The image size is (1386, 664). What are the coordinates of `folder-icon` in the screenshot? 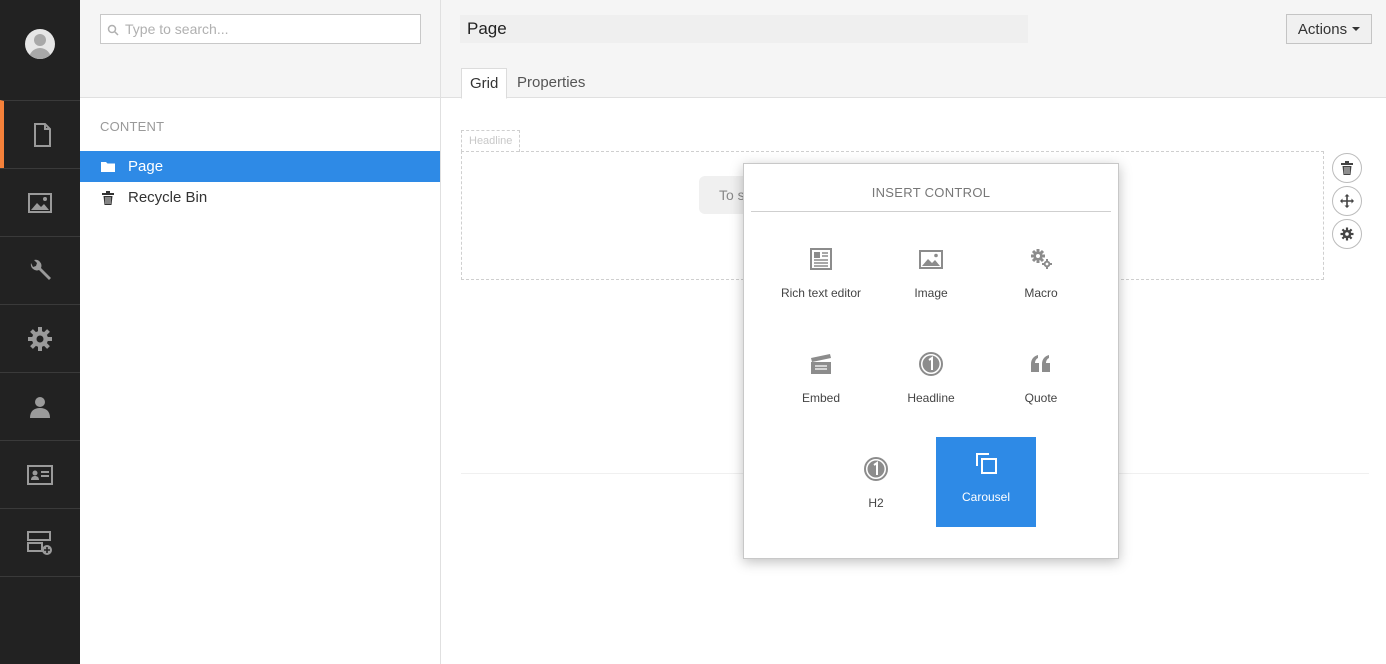 It's located at (108, 167).